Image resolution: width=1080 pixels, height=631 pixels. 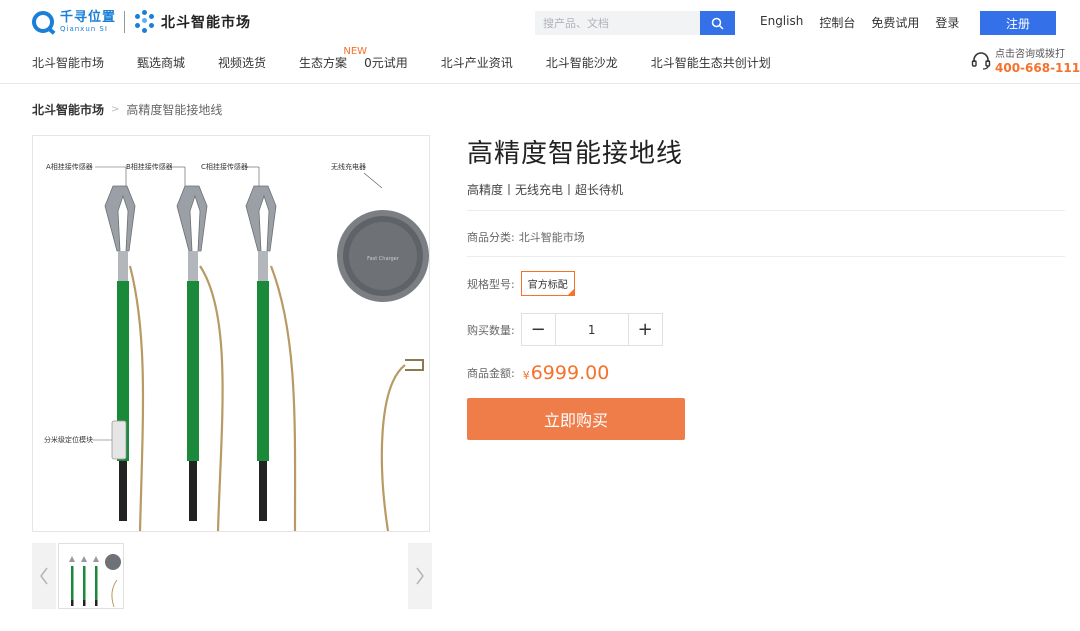 What do you see at coordinates (575, 154) in the screenshot?
I see `product-title: 高精度智能接地线` at bounding box center [575, 154].